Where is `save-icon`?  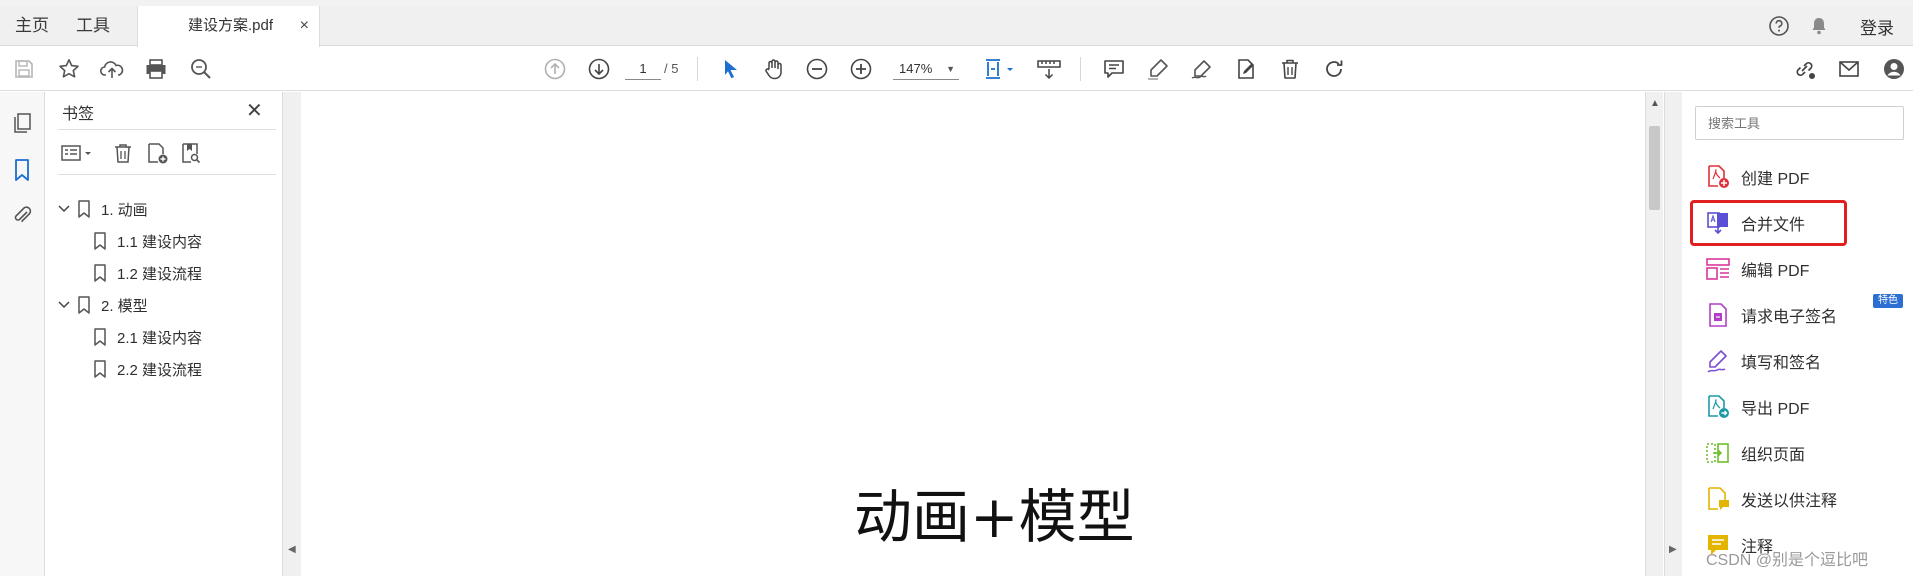
save-icon is located at coordinates (24, 69).